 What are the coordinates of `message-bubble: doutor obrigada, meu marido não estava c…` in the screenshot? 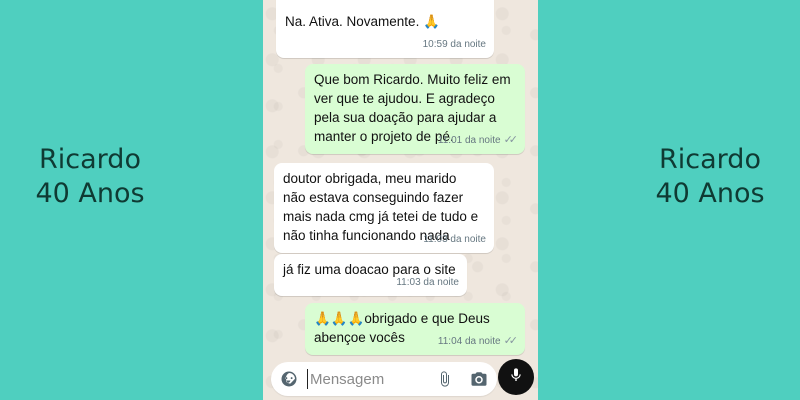 It's located at (384, 208).